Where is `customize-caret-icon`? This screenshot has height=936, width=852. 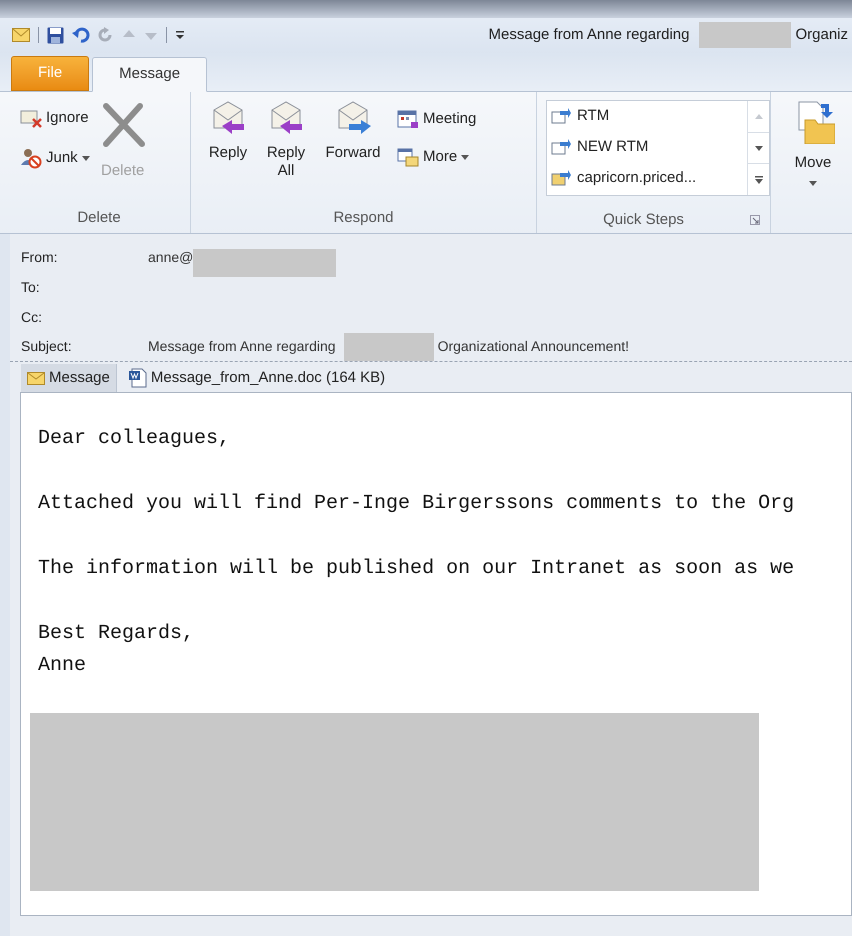
customize-caret-icon is located at coordinates (180, 35).